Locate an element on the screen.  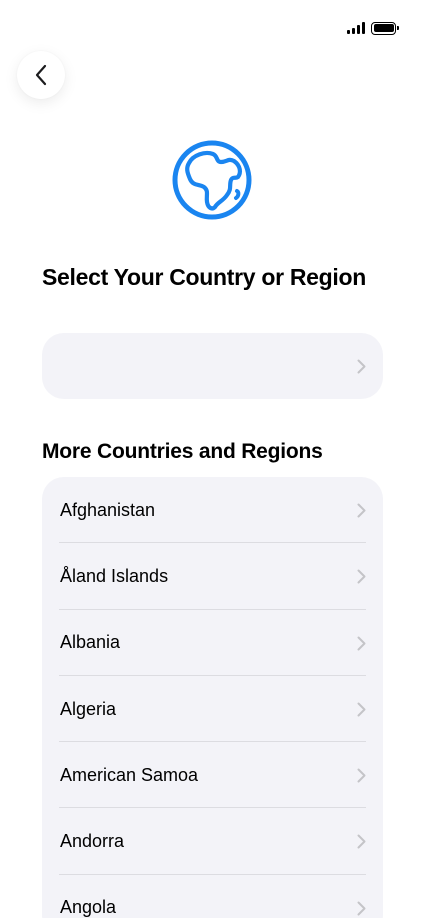
country-name: American Samoa is located at coordinates (129, 774).